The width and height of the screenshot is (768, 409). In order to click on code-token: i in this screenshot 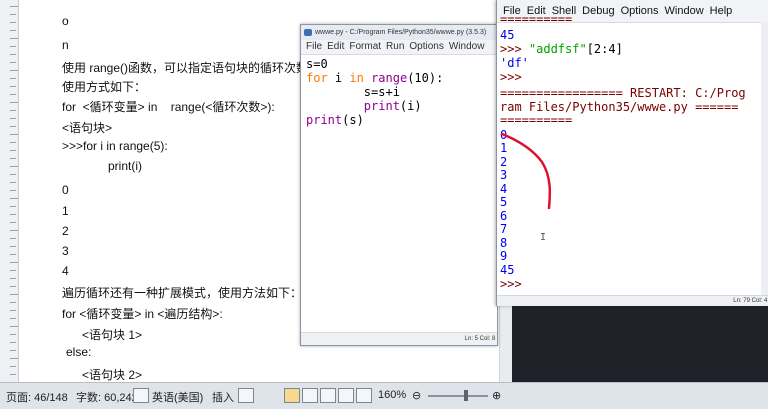, I will do `click(338, 78)`.